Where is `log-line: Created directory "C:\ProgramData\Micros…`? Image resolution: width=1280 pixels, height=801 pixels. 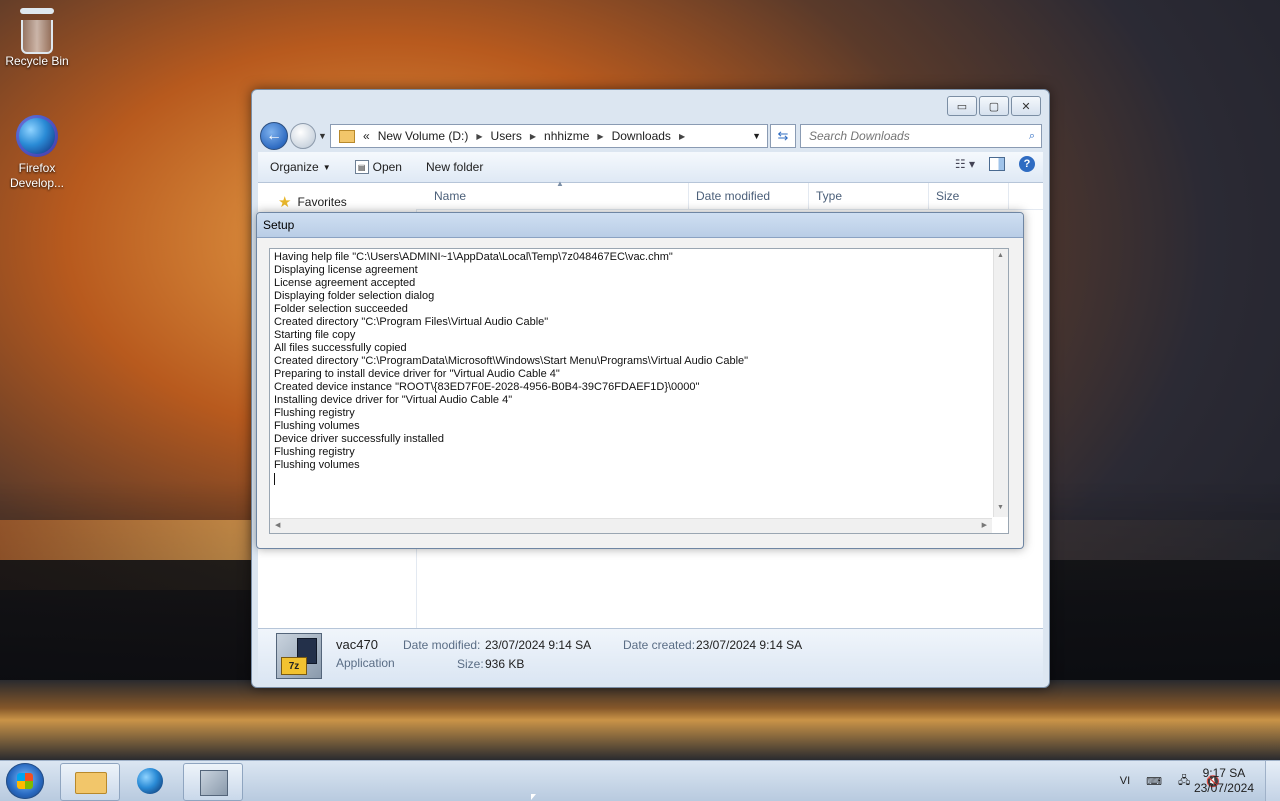 log-line: Created directory "C:\ProgramData\Micros… is located at coordinates (511, 361).